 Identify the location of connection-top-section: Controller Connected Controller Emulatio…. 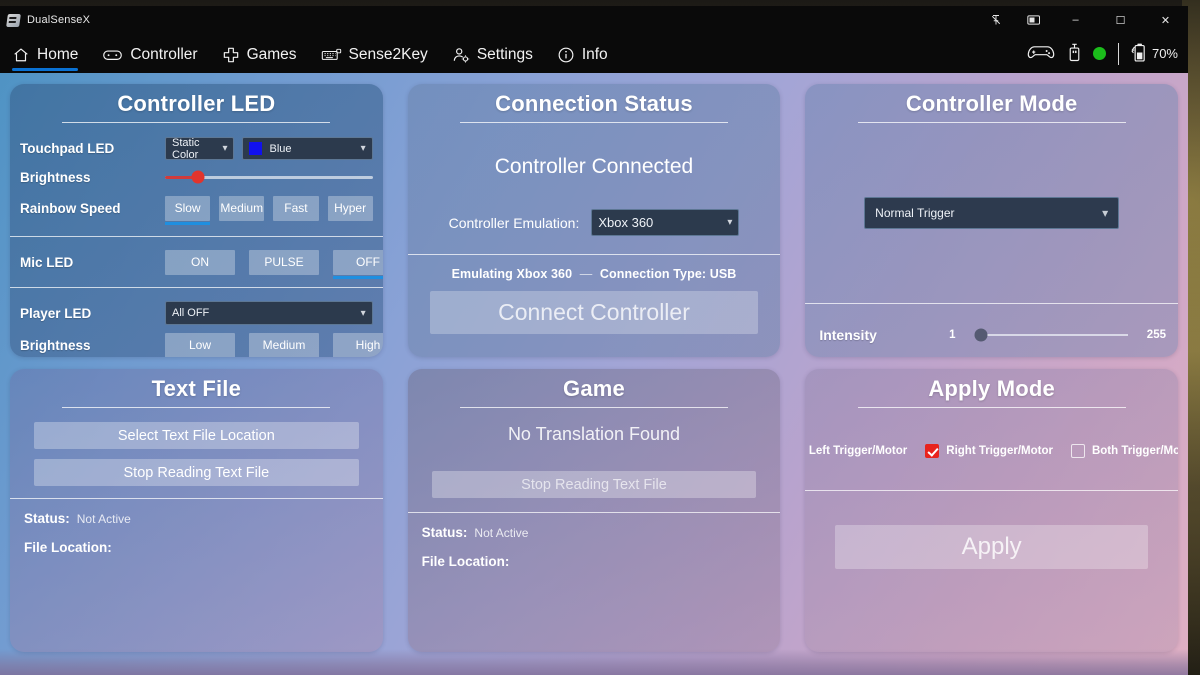
(594, 188).